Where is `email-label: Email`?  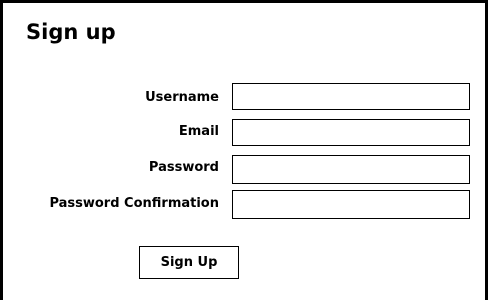
email-label: Email is located at coordinates (198, 131).